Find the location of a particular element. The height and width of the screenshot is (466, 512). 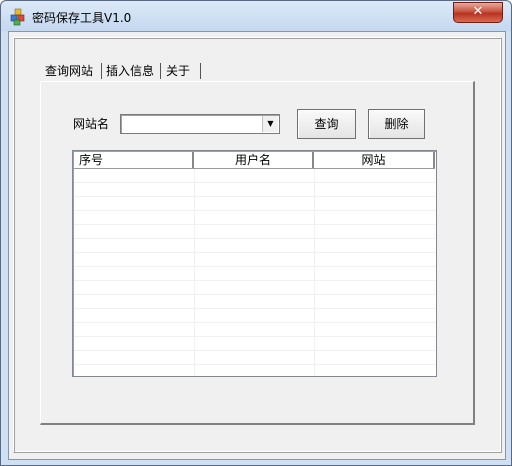

app-blocks-icon is located at coordinates (17, 17).